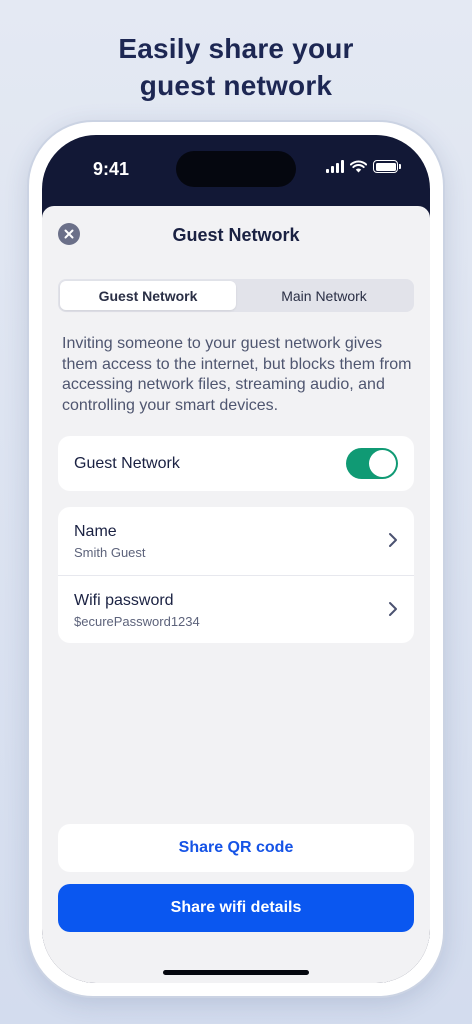 The height and width of the screenshot is (1024, 472). Describe the element at coordinates (137, 621) in the screenshot. I see `row-value: $ecurePassword1234` at that location.